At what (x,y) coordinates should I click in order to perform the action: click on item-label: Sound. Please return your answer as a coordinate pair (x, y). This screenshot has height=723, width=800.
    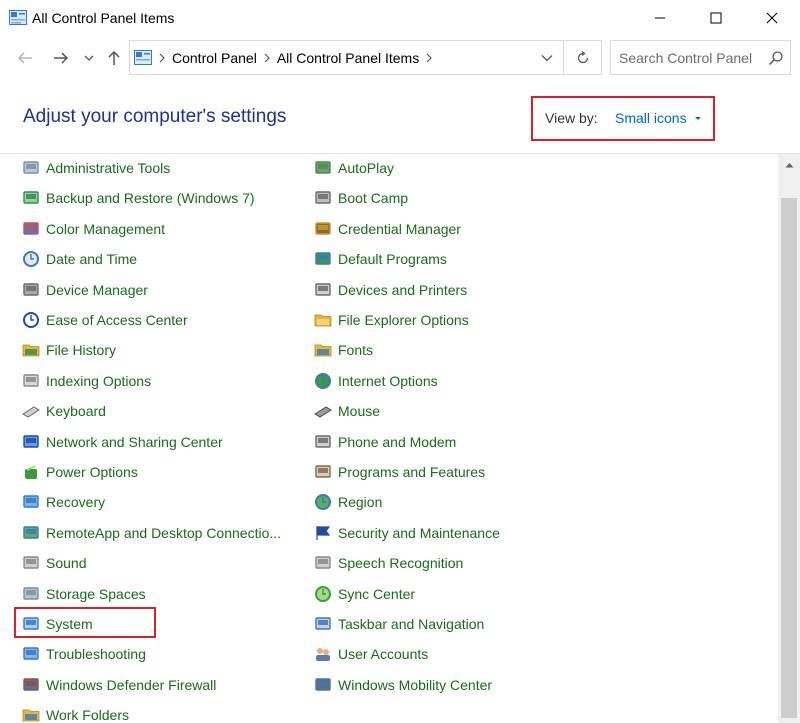
    Looking at the image, I should click on (66, 563).